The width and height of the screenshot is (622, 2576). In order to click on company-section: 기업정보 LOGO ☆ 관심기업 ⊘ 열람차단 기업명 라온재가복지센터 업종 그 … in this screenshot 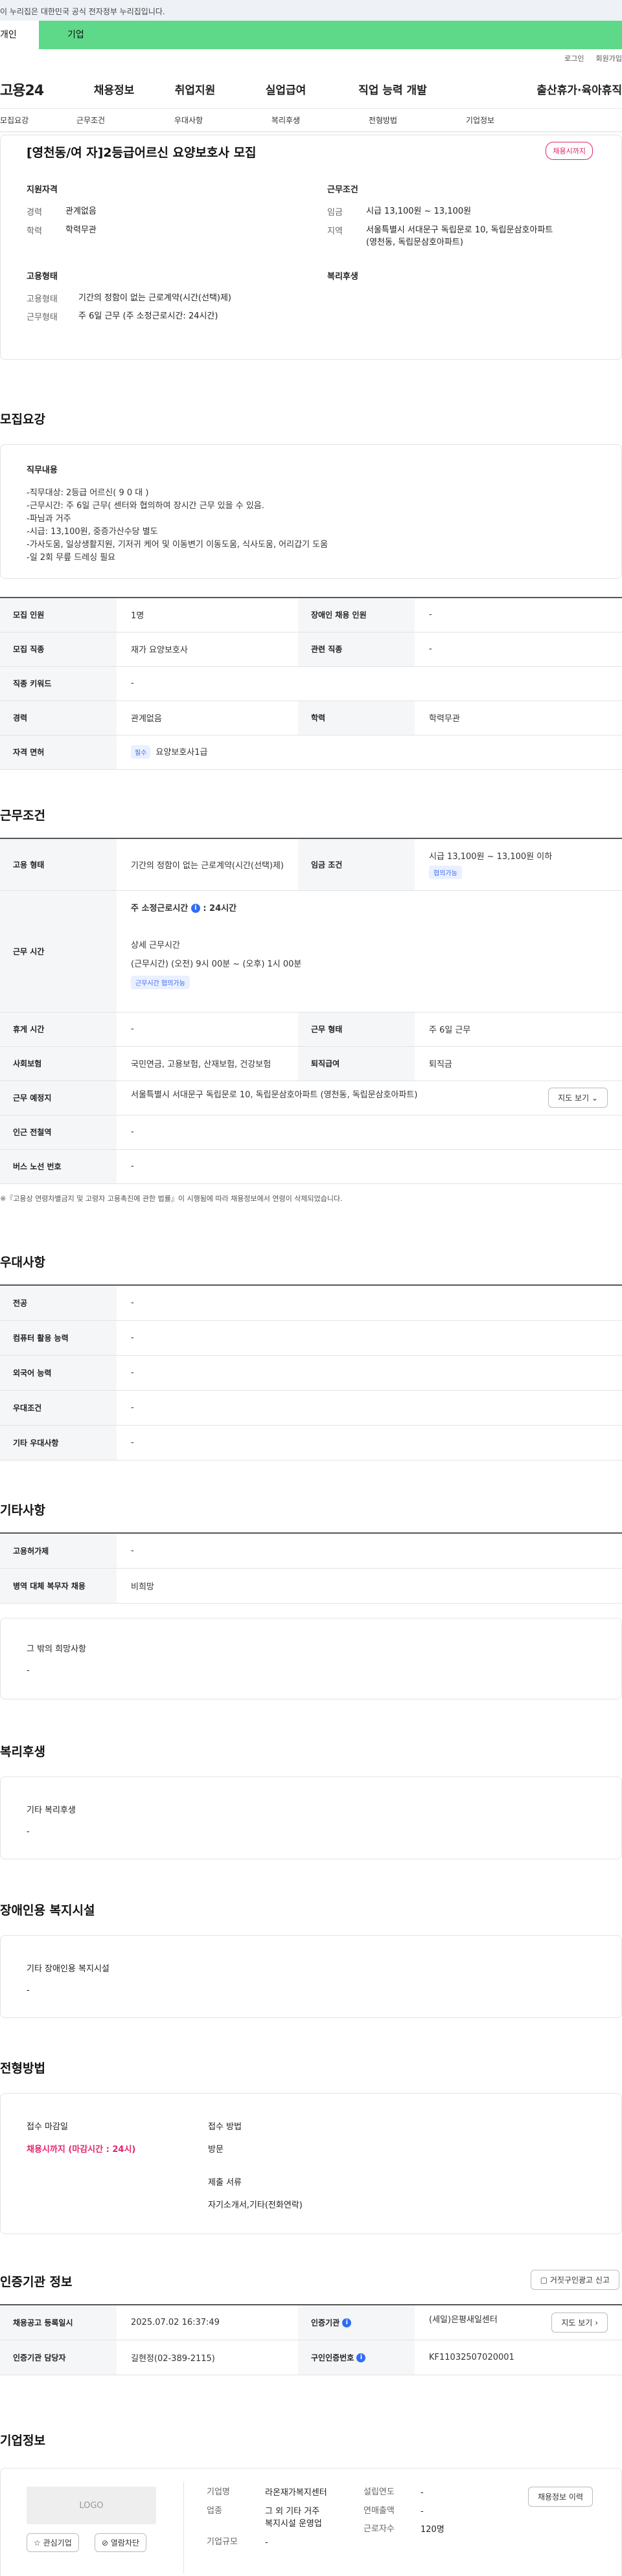, I will do `click(311, 2503)`.